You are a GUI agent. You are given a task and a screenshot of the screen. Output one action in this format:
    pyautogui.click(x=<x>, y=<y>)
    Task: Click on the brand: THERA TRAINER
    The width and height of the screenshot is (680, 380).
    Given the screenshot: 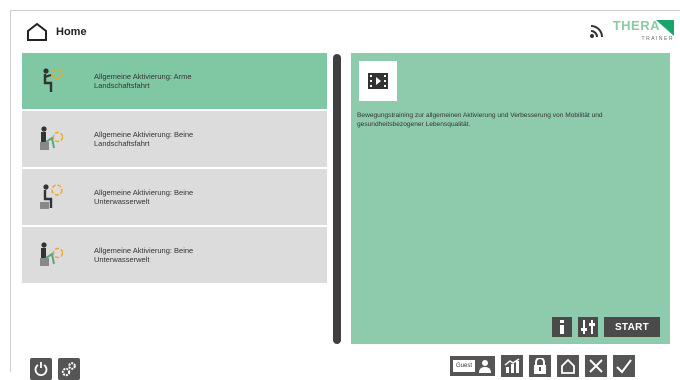 What is the action you would take?
    pyautogui.click(x=631, y=30)
    